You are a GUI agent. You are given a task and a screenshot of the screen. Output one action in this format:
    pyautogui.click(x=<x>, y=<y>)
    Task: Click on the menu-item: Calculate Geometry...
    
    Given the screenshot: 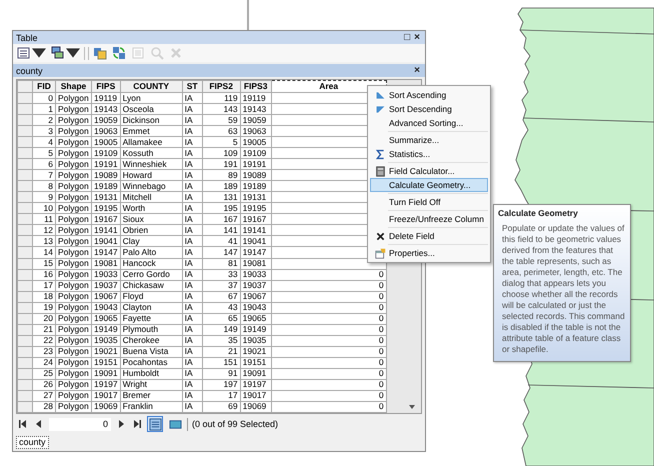 What is the action you would take?
    pyautogui.click(x=429, y=185)
    